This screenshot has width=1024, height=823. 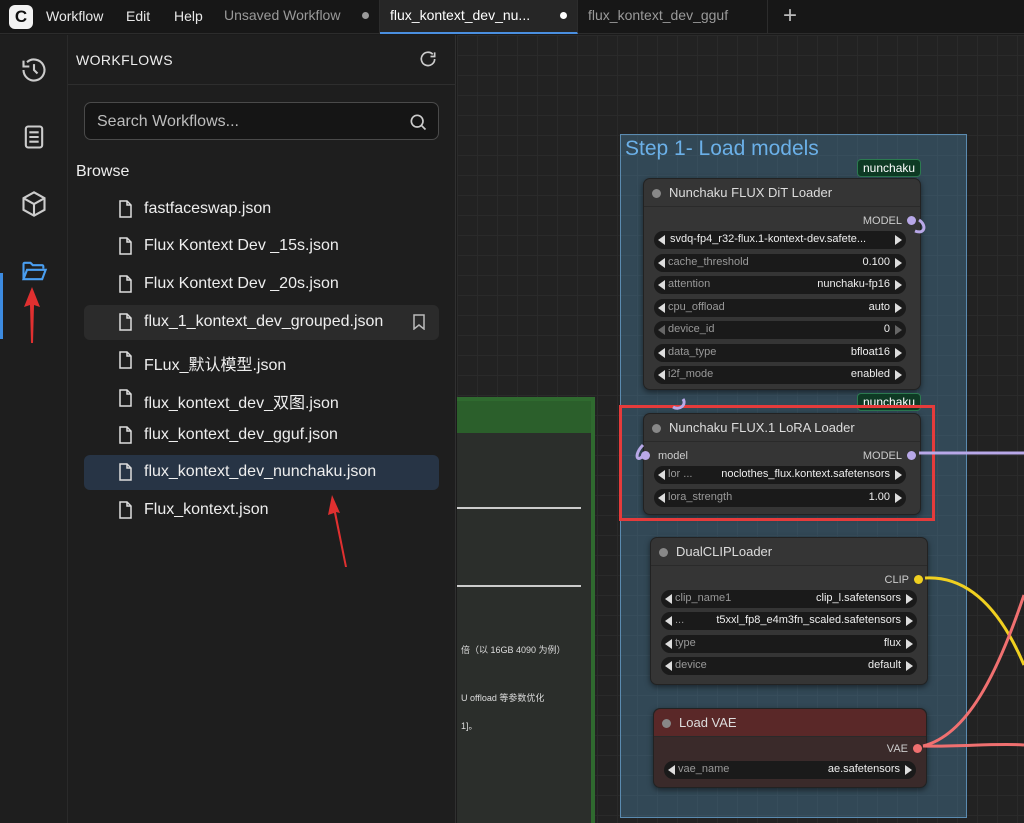 I want to click on file-name: flux_1_kontext_dev_grouped.json, so click(x=264, y=321).